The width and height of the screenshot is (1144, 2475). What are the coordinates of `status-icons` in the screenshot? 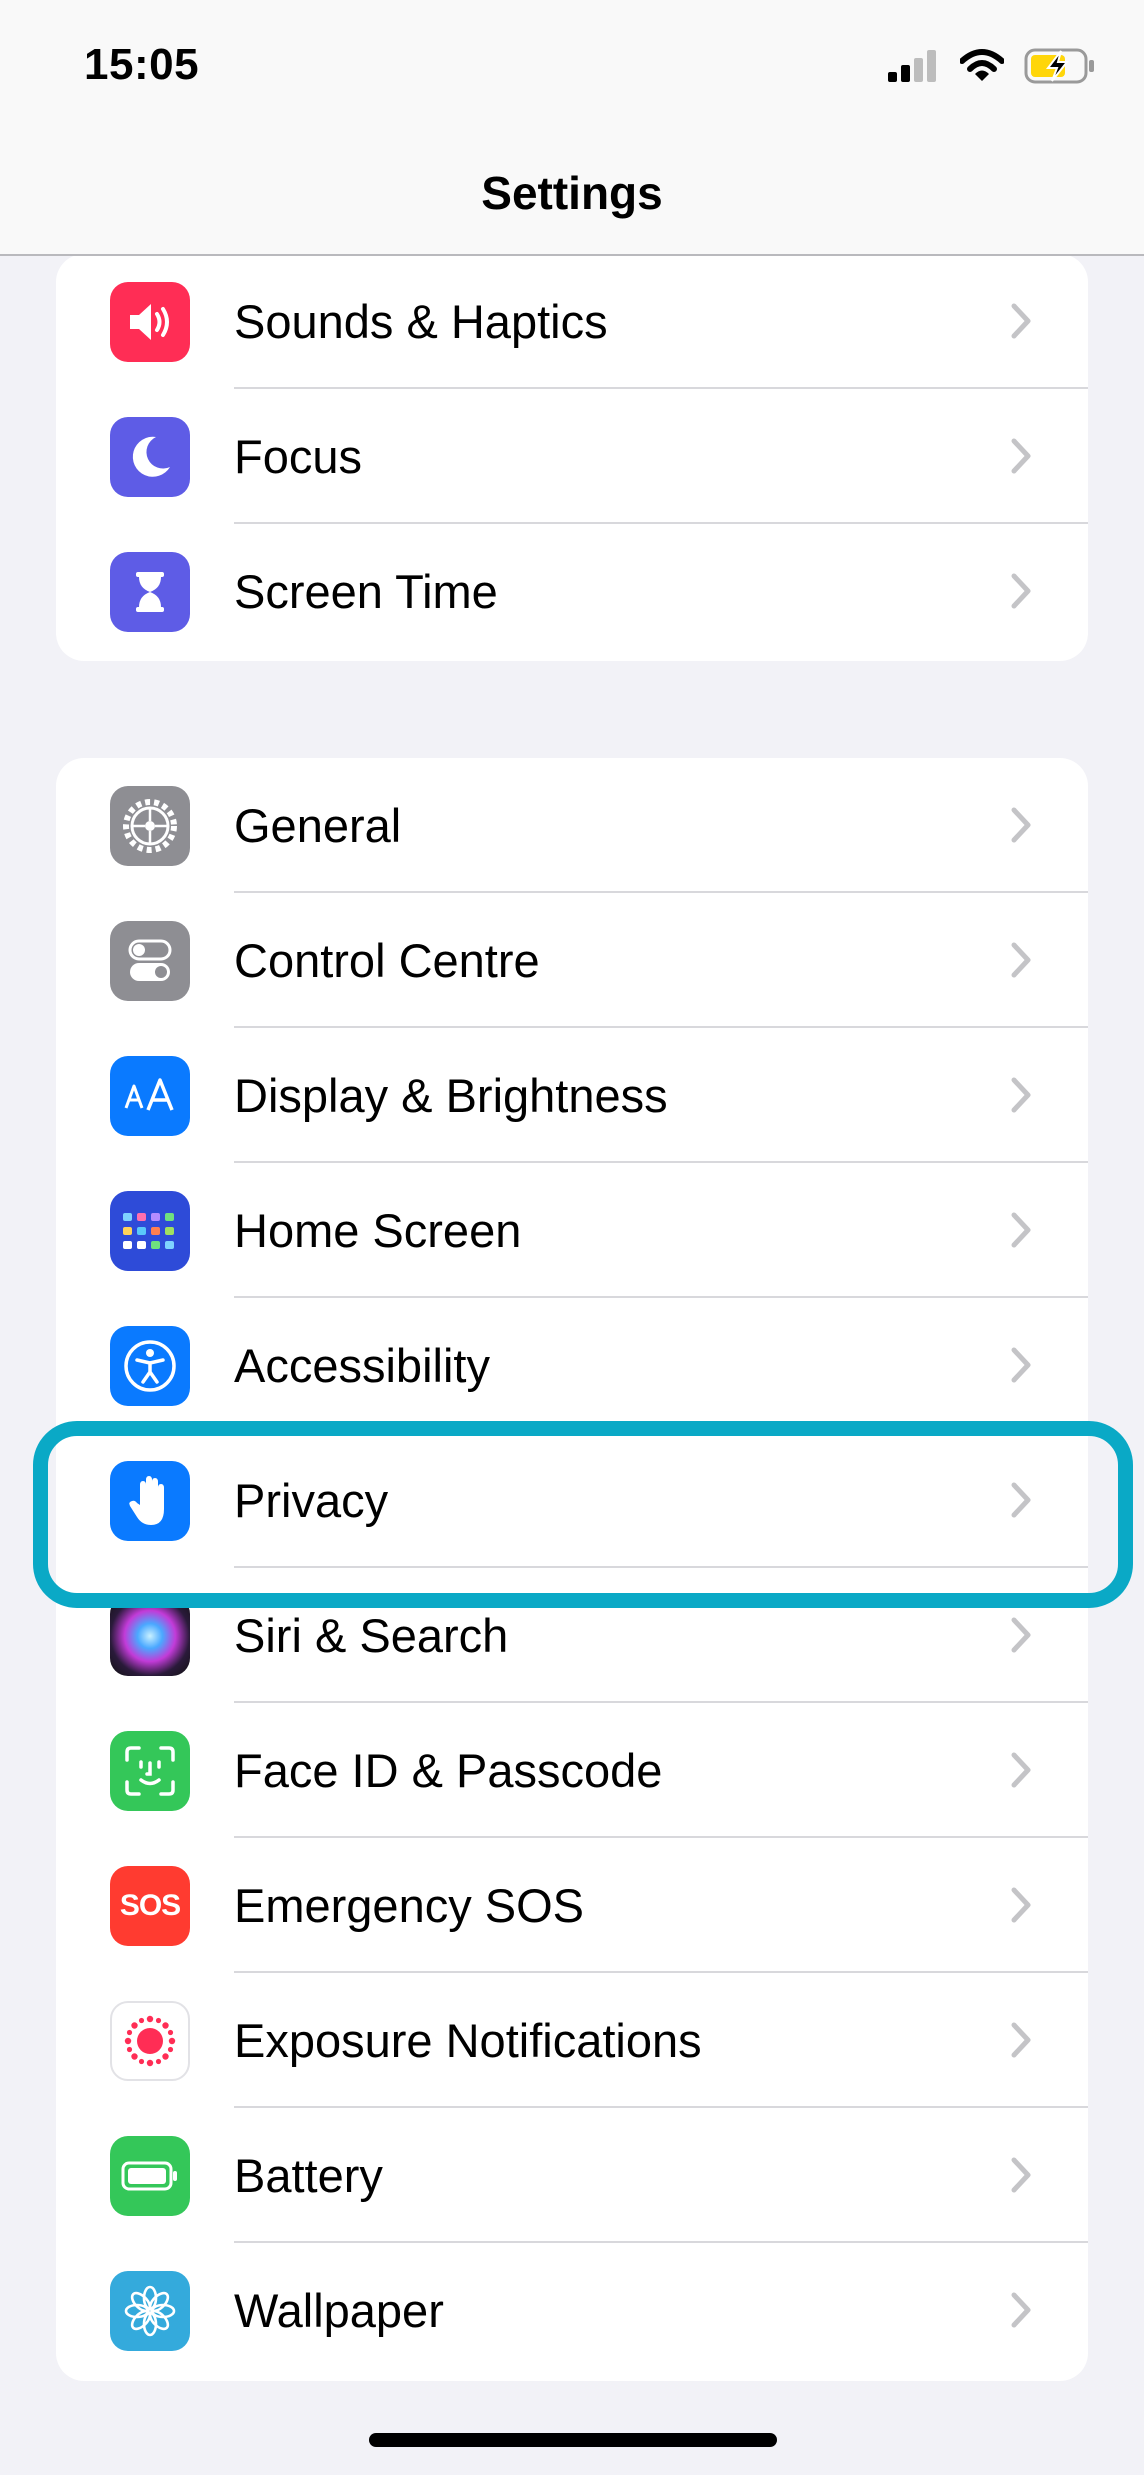 It's located at (992, 66).